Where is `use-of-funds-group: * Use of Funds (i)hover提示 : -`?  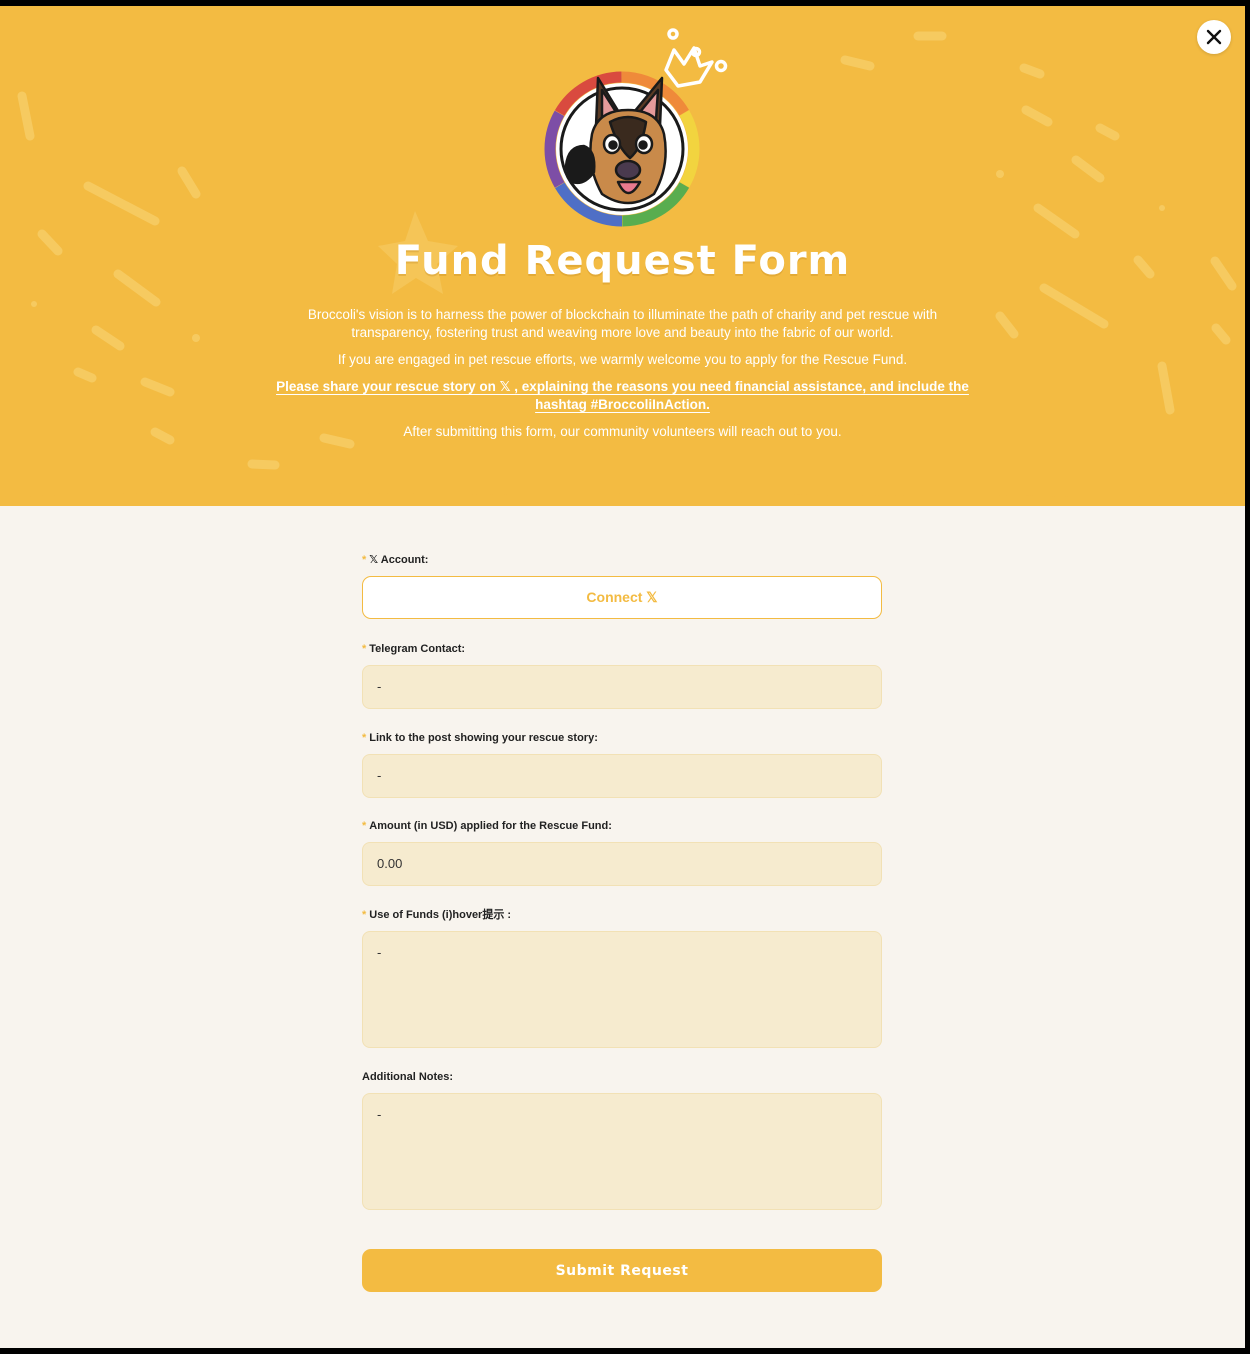 use-of-funds-group: * Use of Funds (i)hover提示 : - is located at coordinates (622, 977).